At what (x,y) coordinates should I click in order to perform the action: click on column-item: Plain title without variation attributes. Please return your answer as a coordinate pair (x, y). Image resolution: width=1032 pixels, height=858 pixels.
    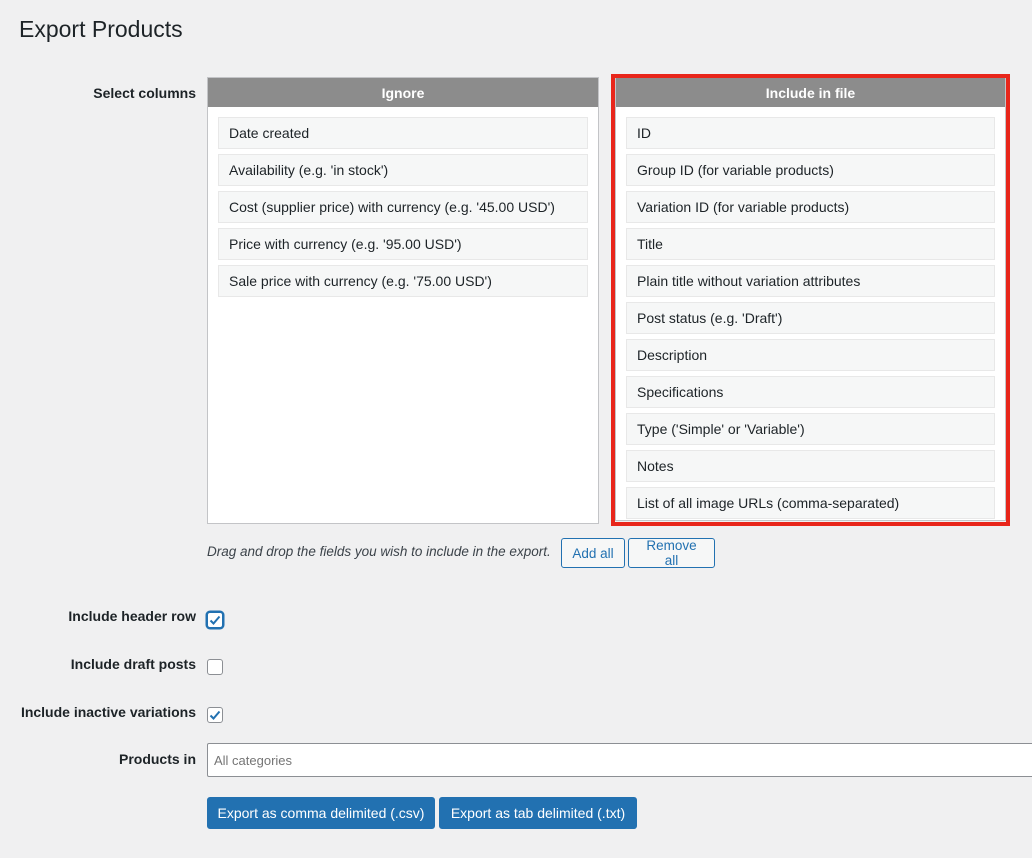
    Looking at the image, I should click on (810, 281).